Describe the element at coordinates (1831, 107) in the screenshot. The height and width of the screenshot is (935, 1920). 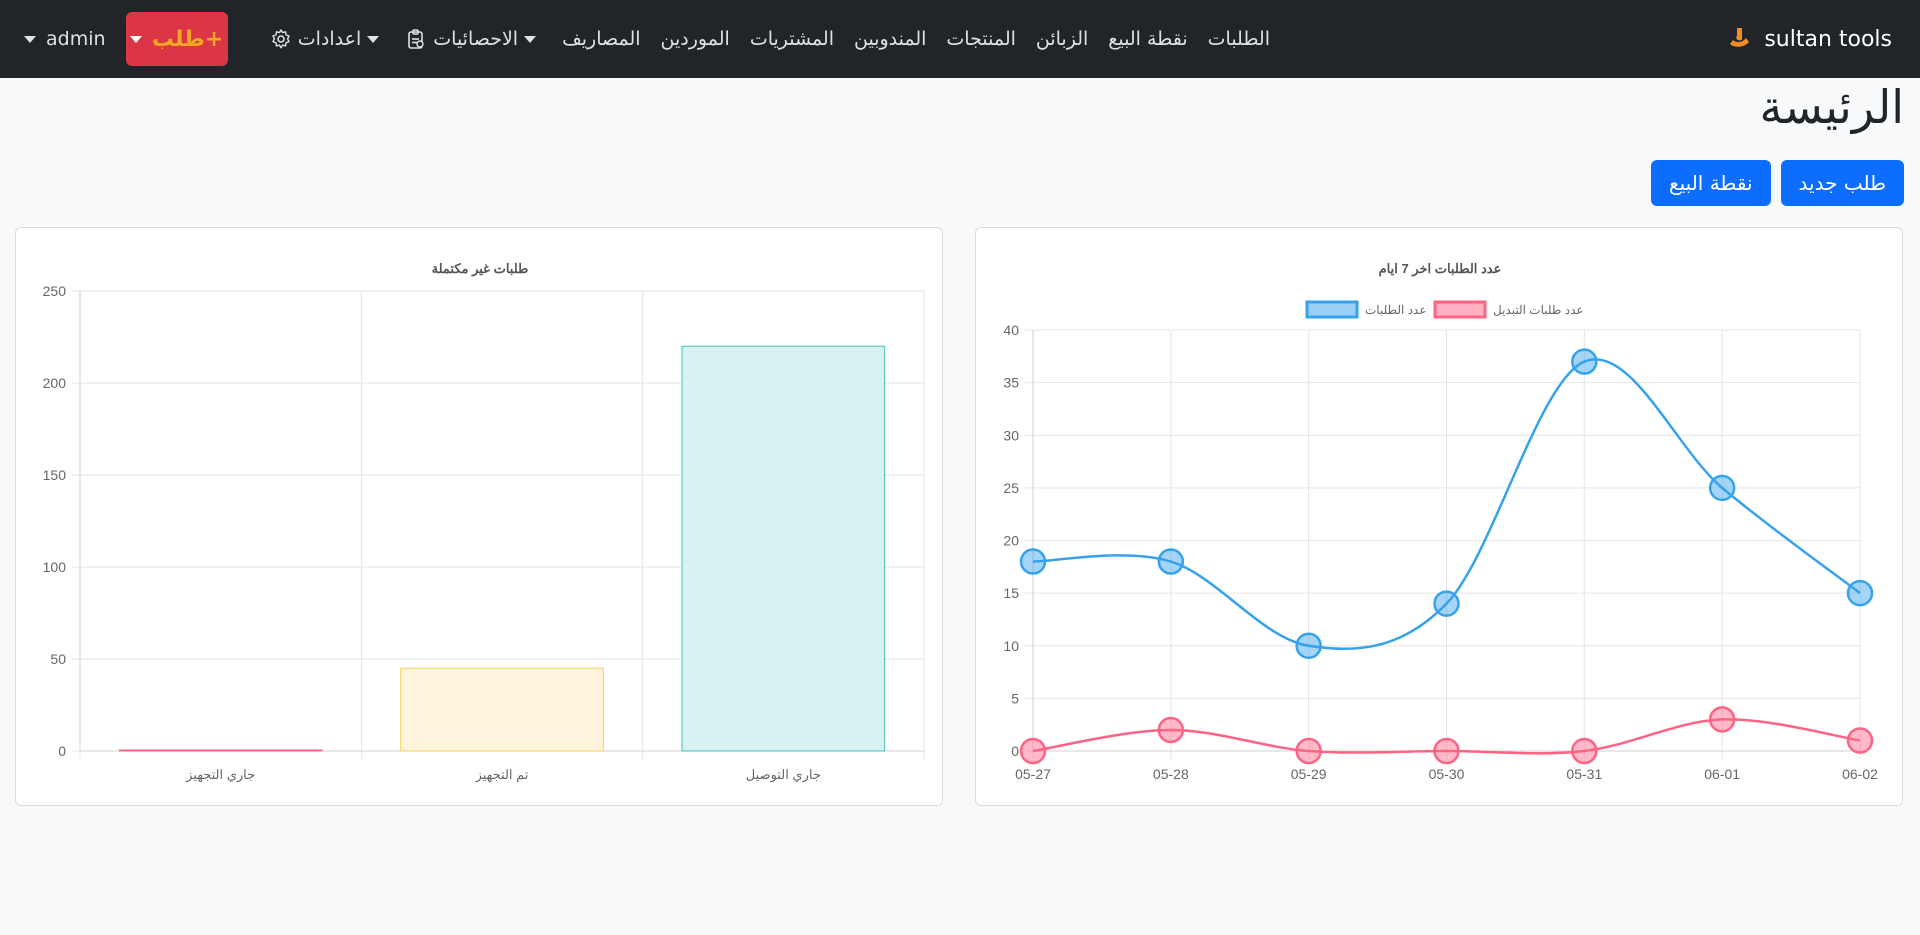
I see `page-title: الرئيسة` at that location.